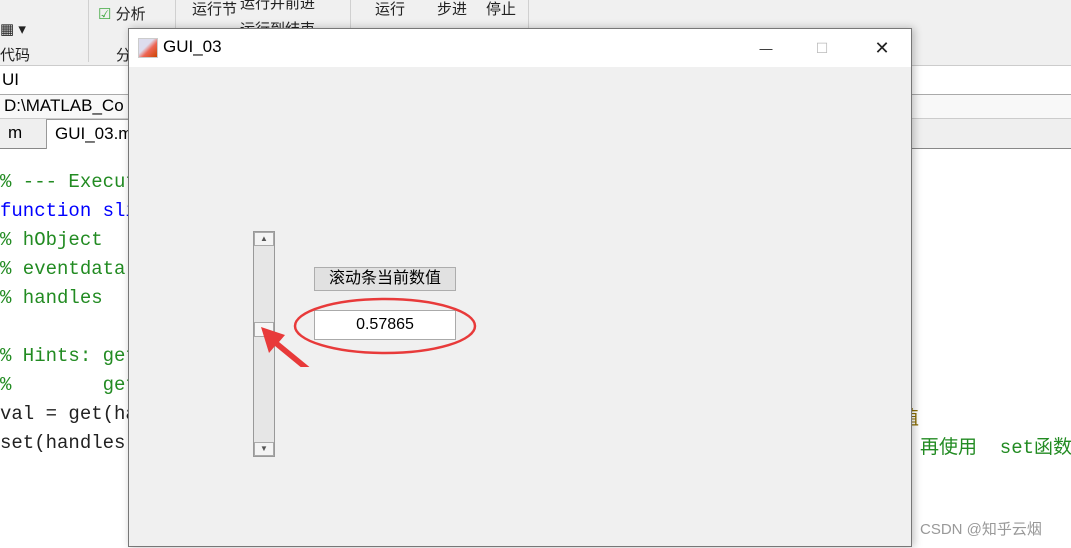 The width and height of the screenshot is (1071, 548). What do you see at coordinates (130, 14) in the screenshot?
I see `analyze-label: 分析` at bounding box center [130, 14].